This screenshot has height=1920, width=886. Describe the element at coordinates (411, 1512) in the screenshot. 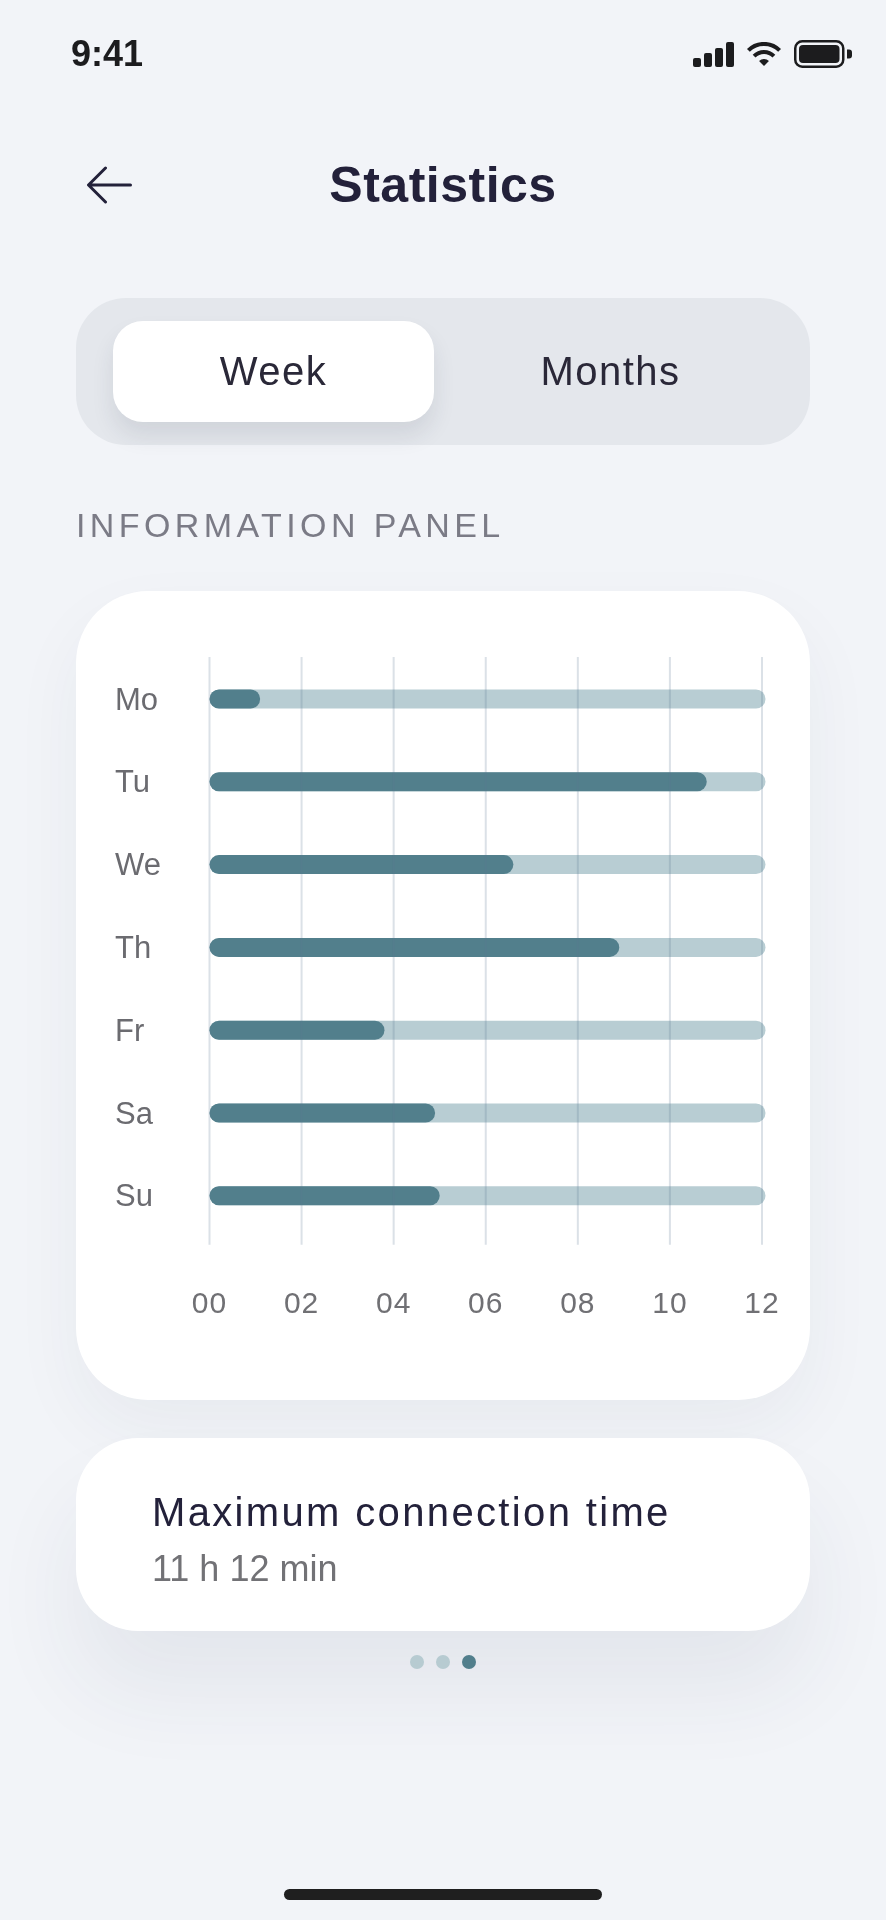

I see `summary-title: Maximum connection time` at that location.